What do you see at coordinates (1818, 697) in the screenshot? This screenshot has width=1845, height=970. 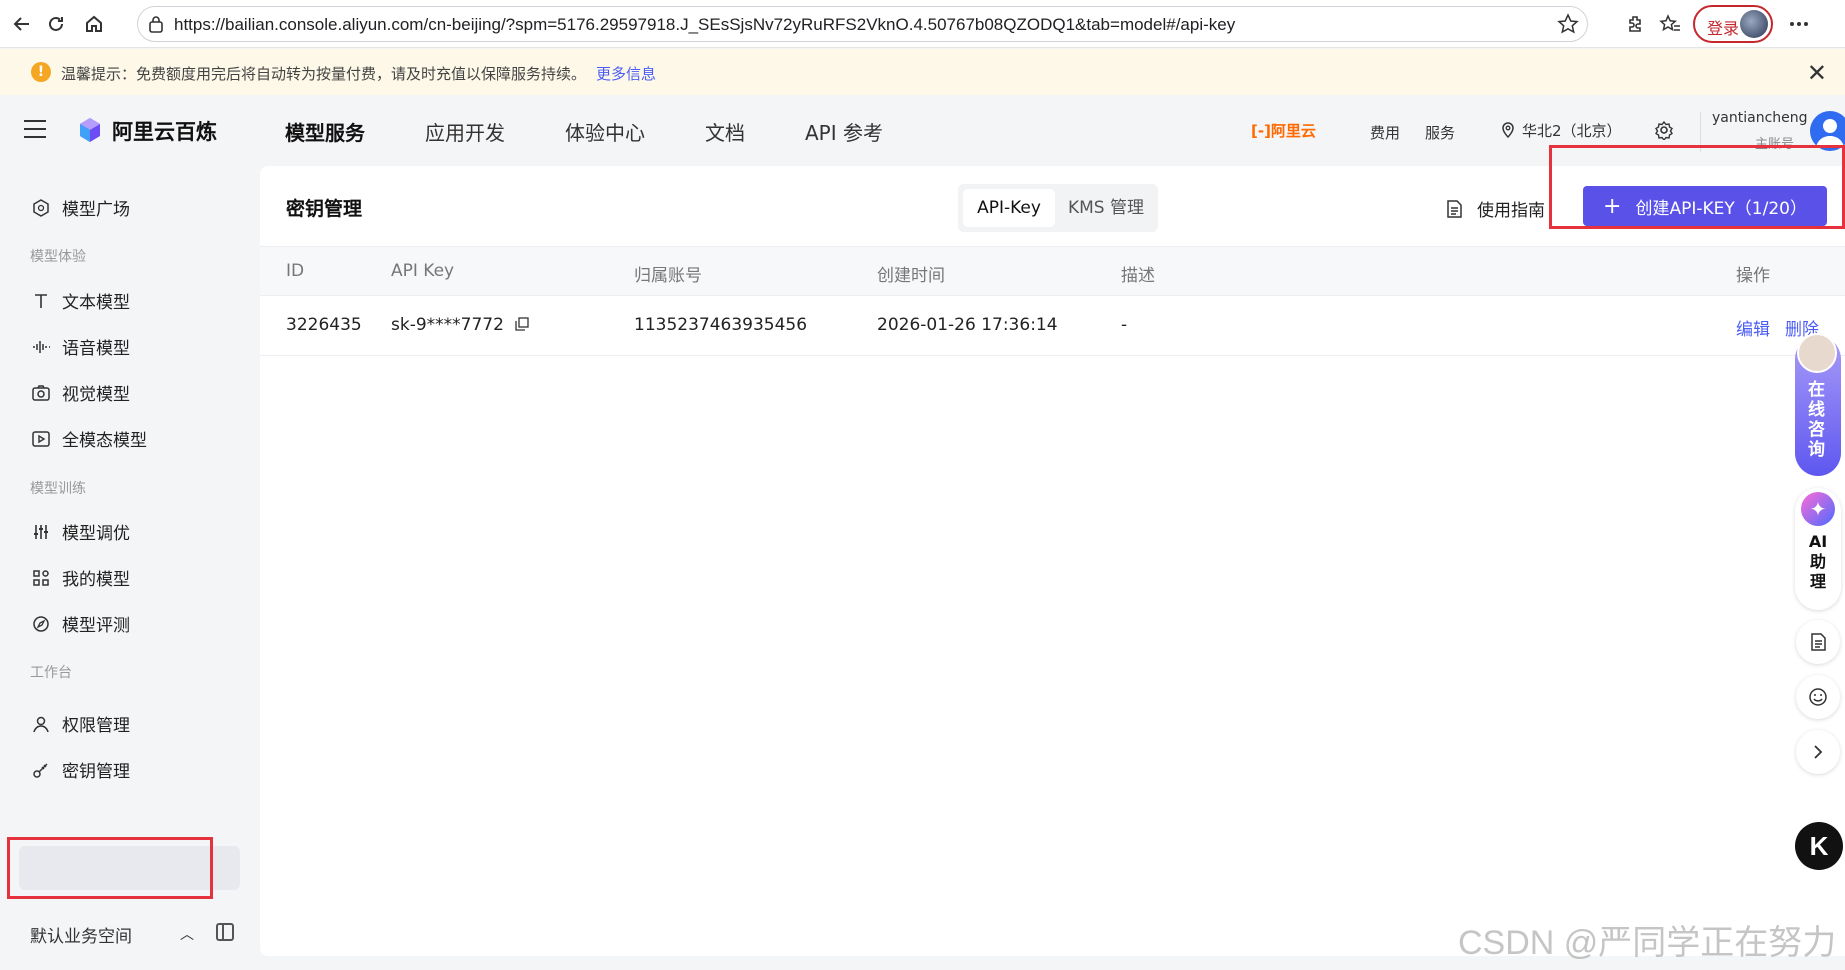 I see `feedback-smiley-icon` at bounding box center [1818, 697].